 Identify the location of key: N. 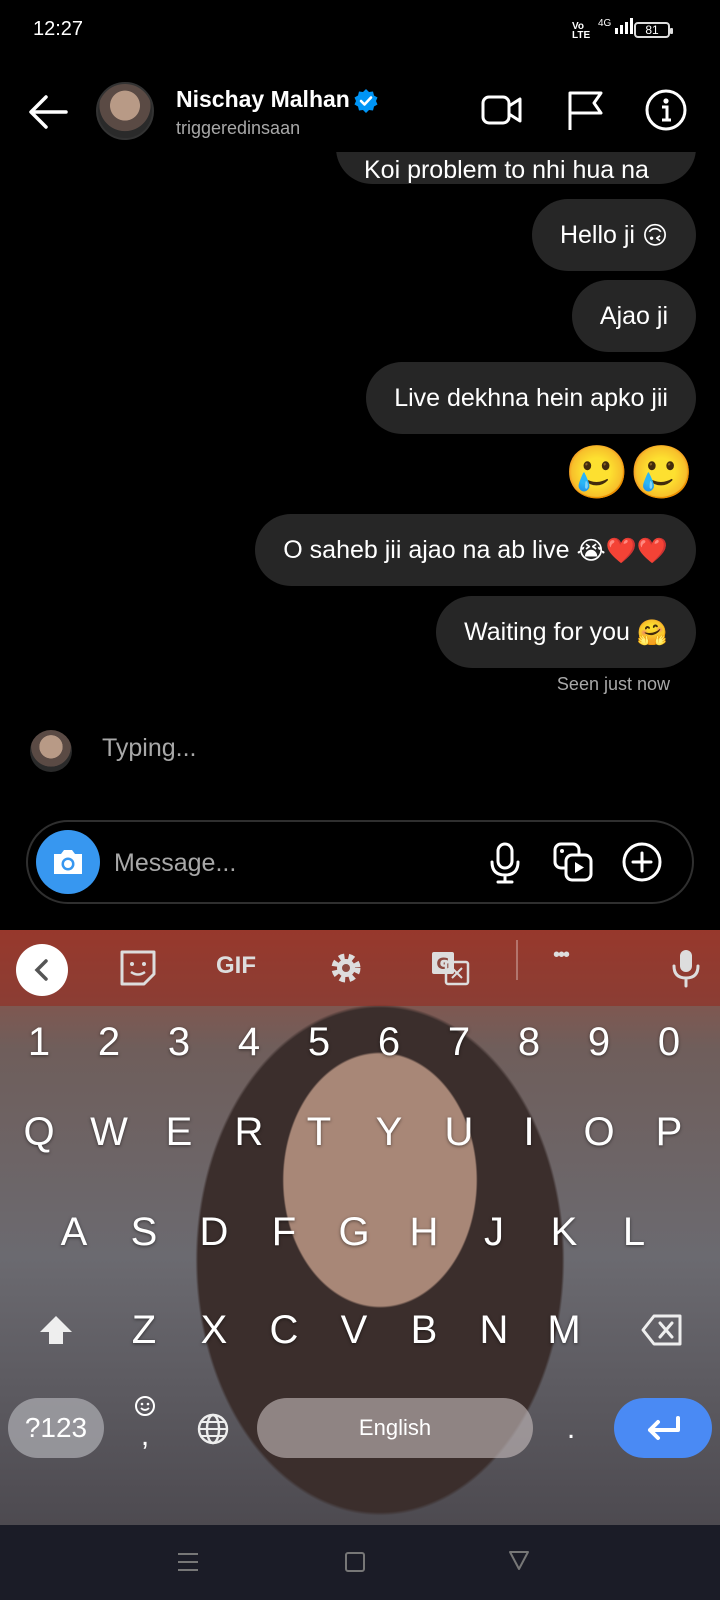
(494, 1330).